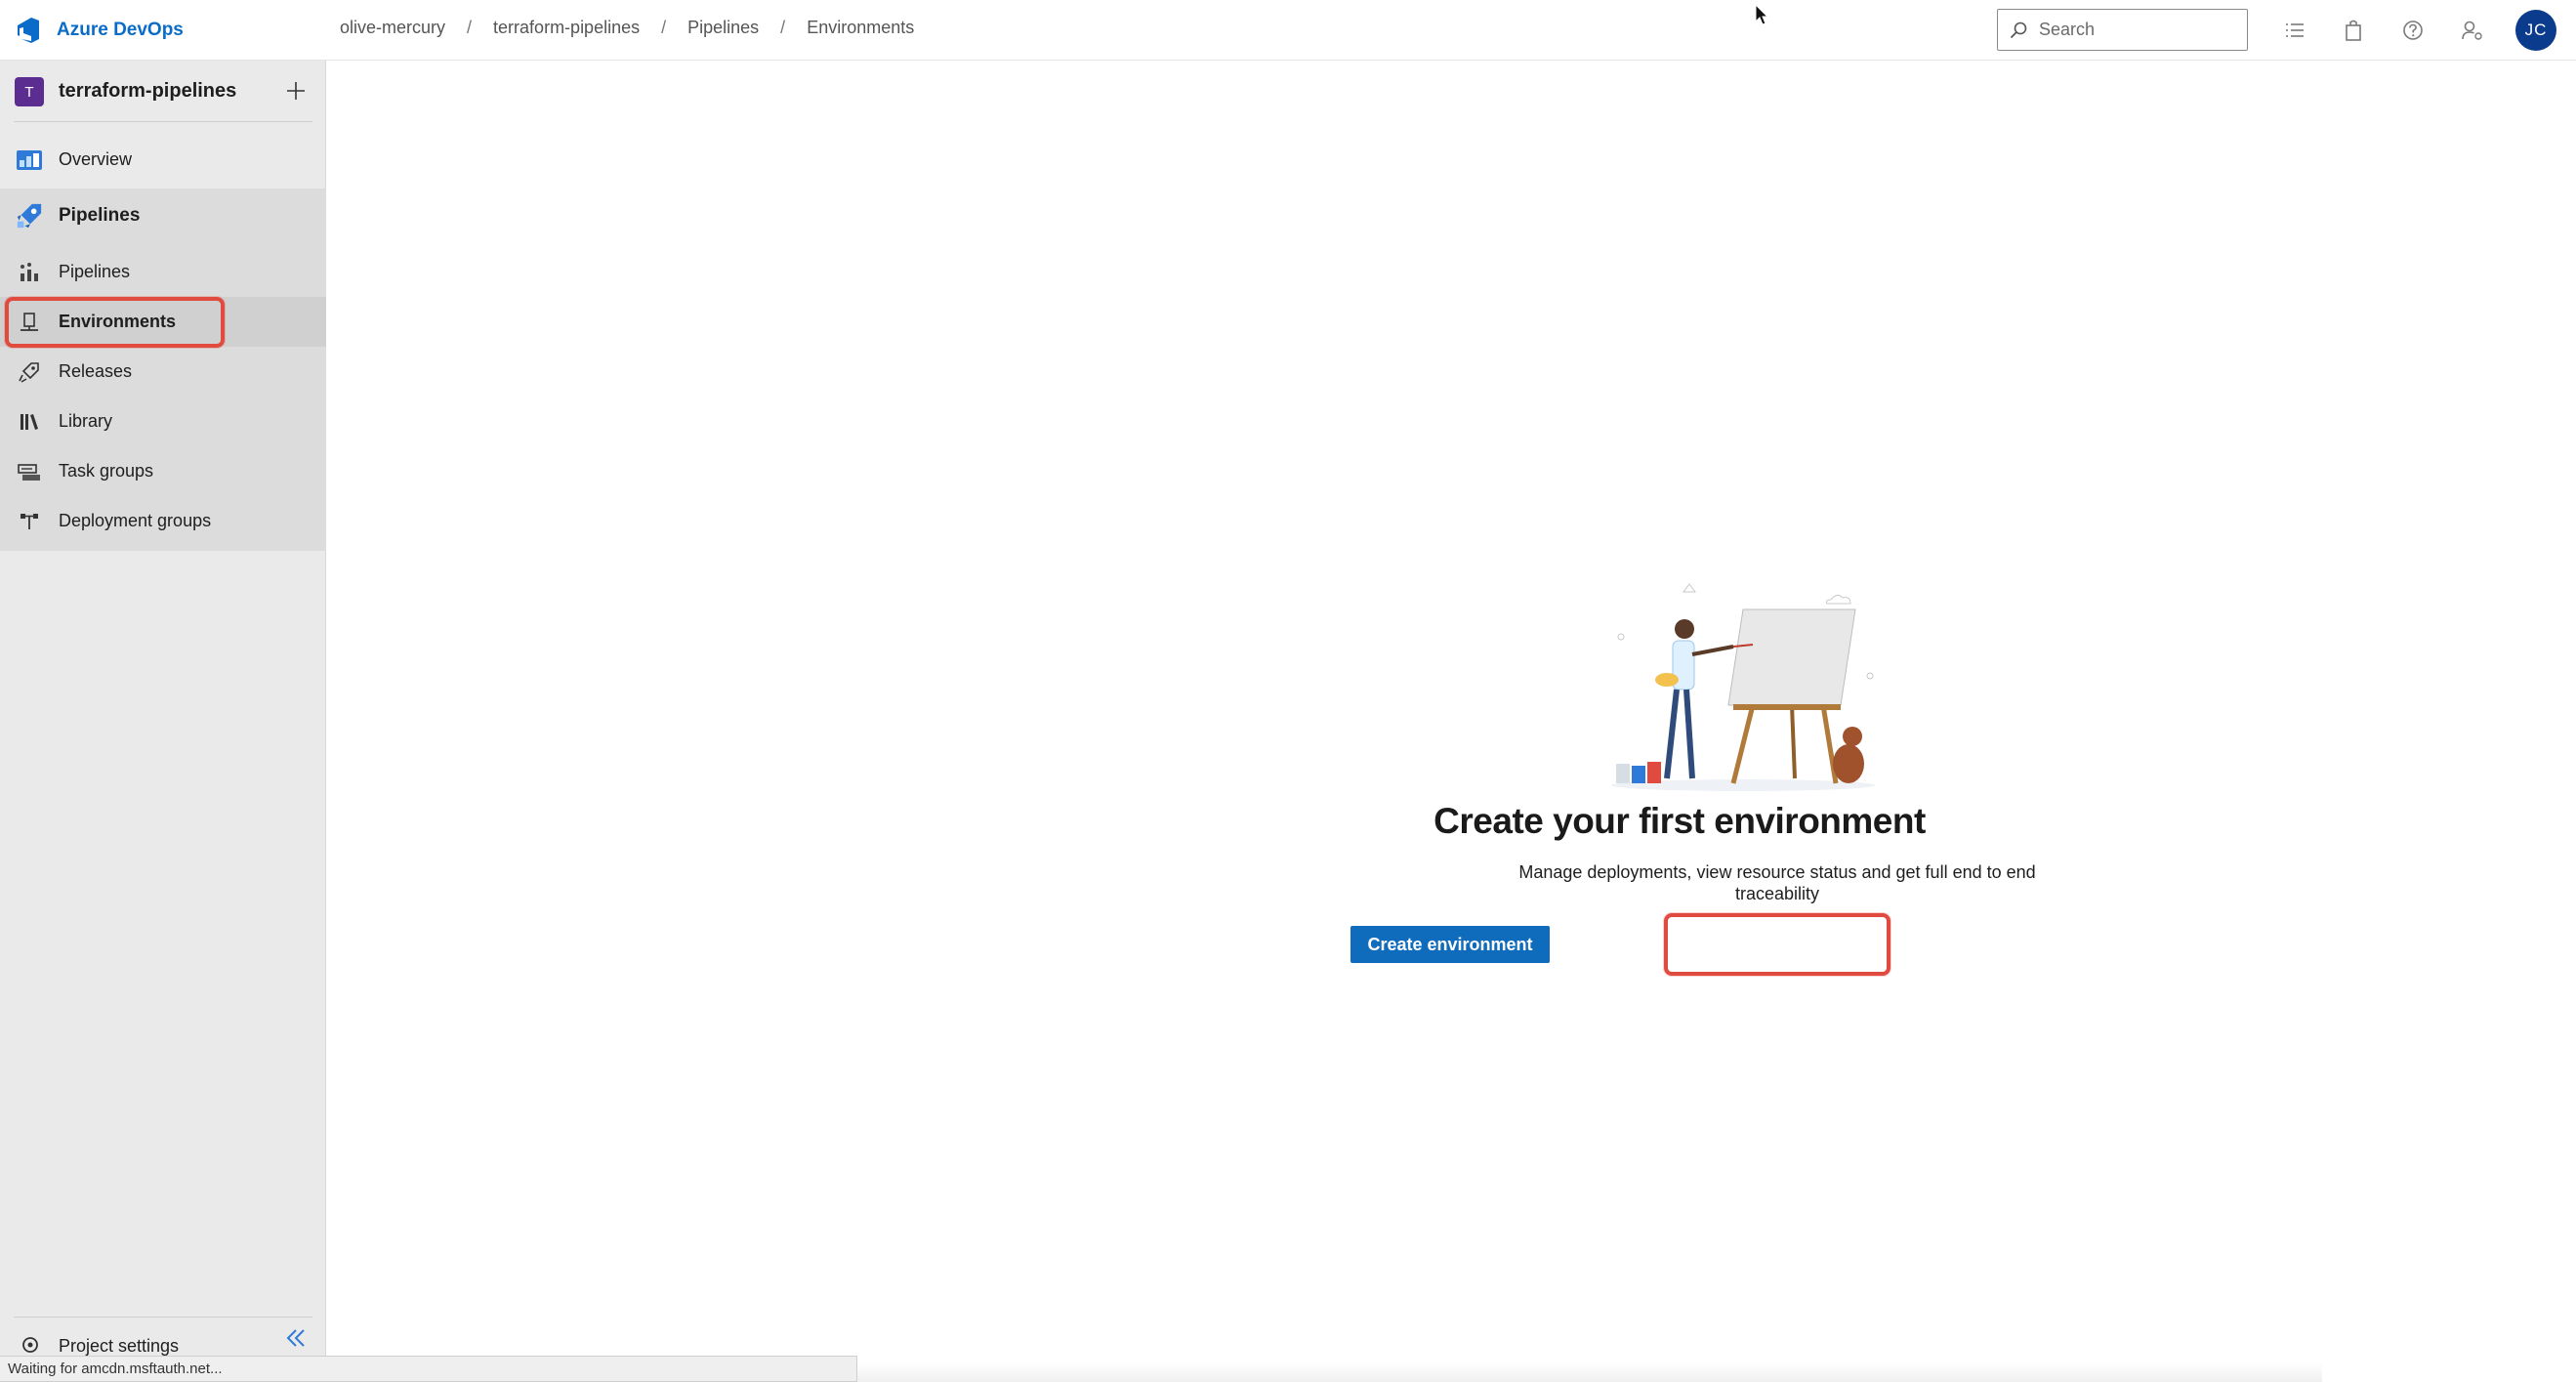 Image resolution: width=2576 pixels, height=1382 pixels. I want to click on azure-devops-logo-icon, so click(29, 31).